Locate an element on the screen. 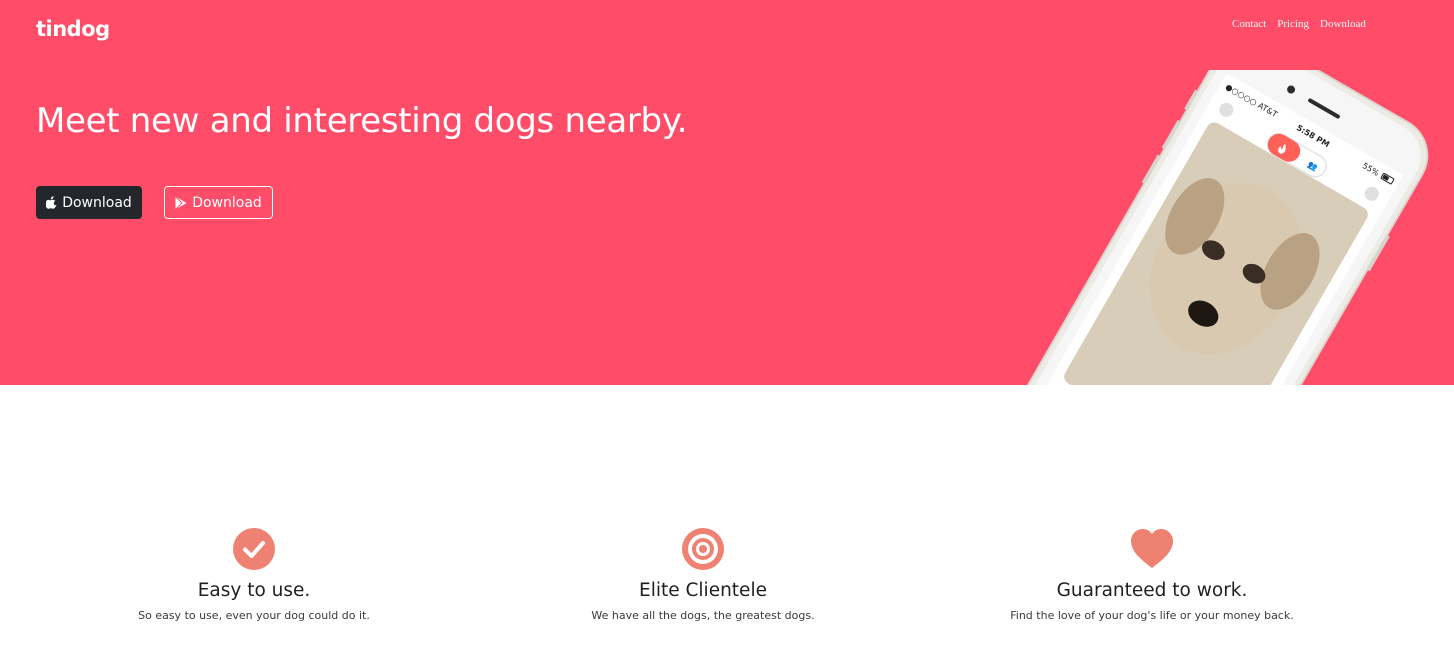 The height and width of the screenshot is (672, 1454). google-play-icon is located at coordinates (181, 202).